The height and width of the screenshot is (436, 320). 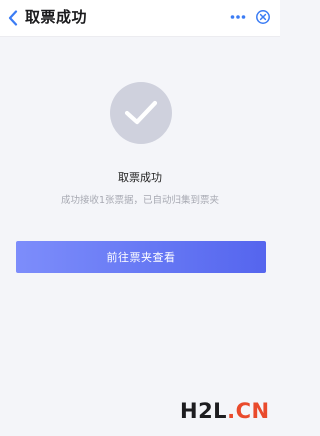 I want to click on watermark-logo: H2L . CN, so click(x=225, y=411).